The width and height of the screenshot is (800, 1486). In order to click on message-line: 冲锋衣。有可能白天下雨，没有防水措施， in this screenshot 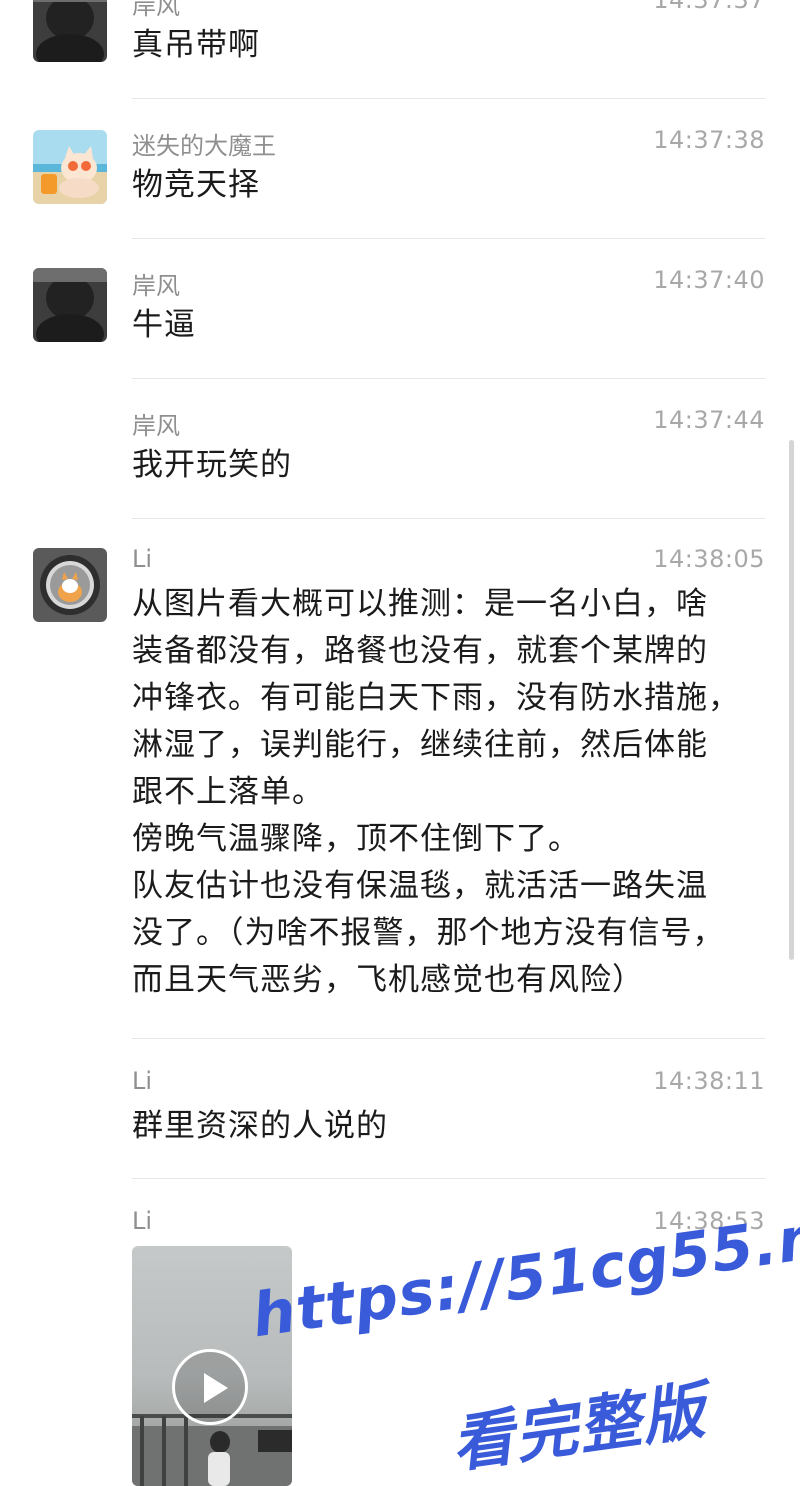, I will do `click(436, 698)`.